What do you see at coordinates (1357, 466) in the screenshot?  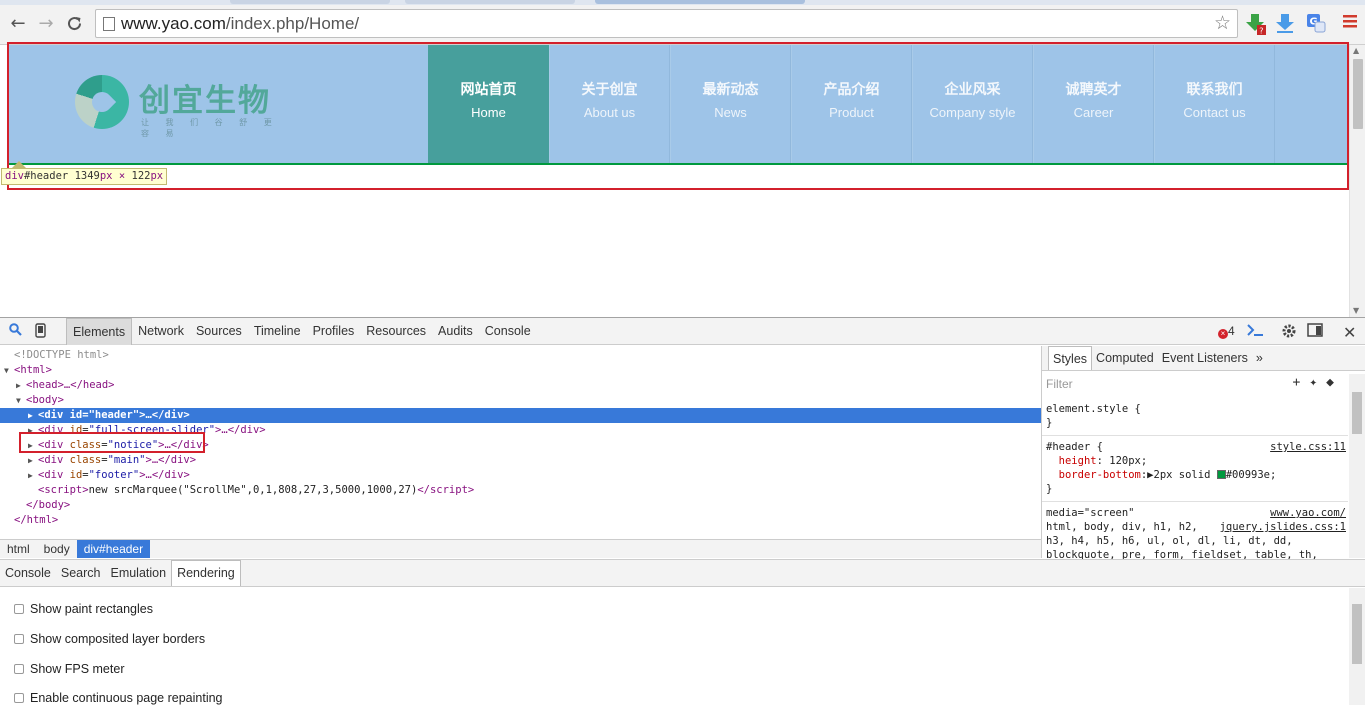 I see `styles-scrollbar` at bounding box center [1357, 466].